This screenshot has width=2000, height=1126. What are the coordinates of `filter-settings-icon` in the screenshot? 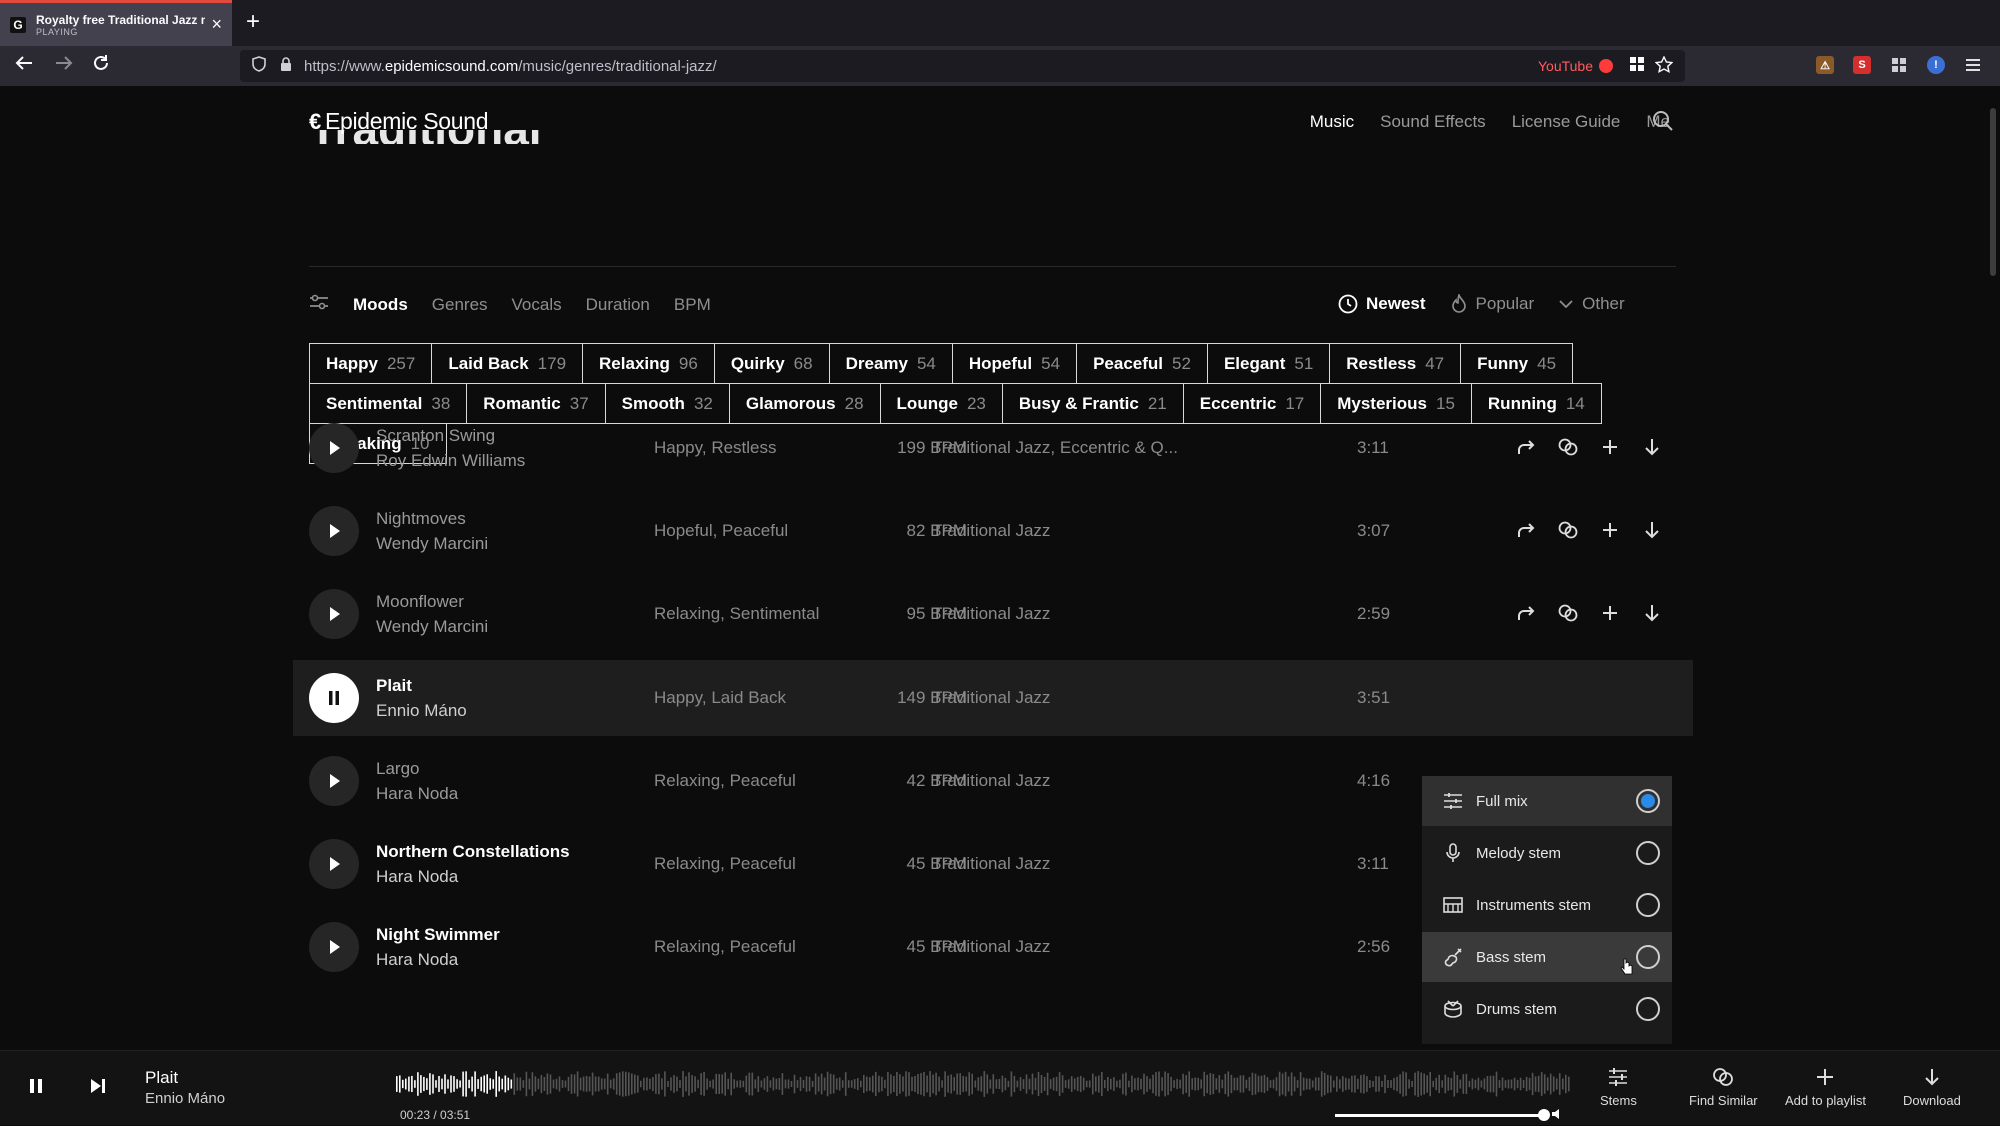 It's located at (319, 304).